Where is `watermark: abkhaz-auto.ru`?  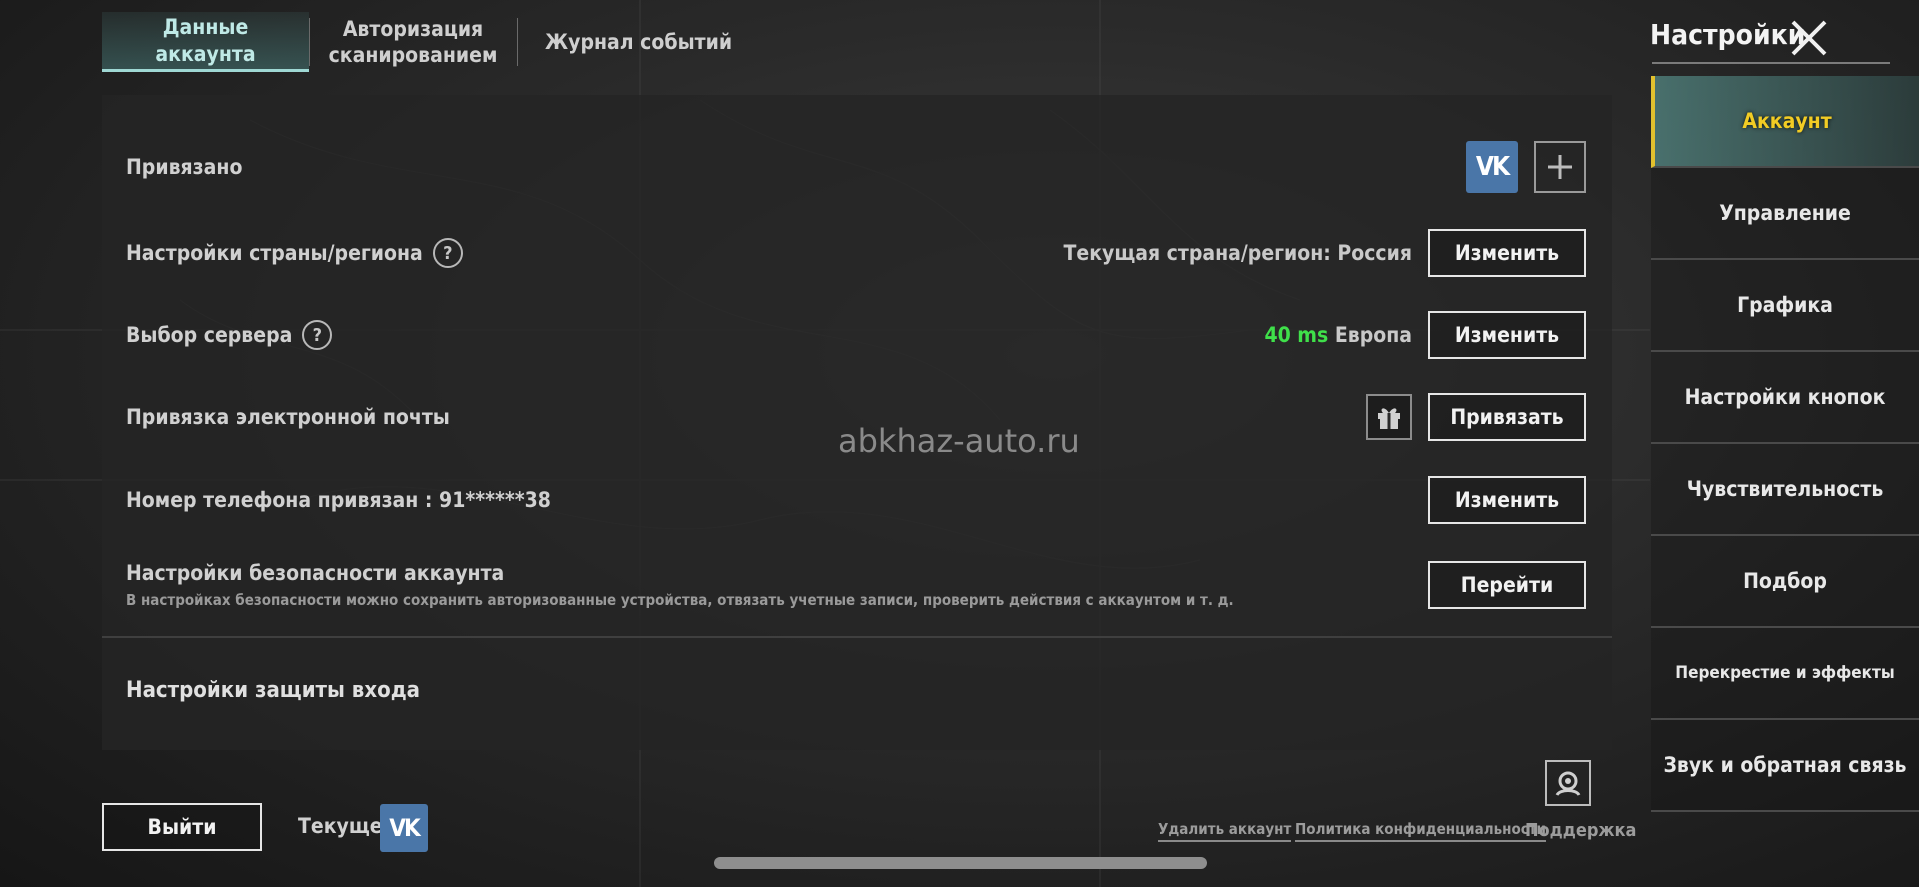 watermark: abkhaz-auto.ru is located at coordinates (959, 441).